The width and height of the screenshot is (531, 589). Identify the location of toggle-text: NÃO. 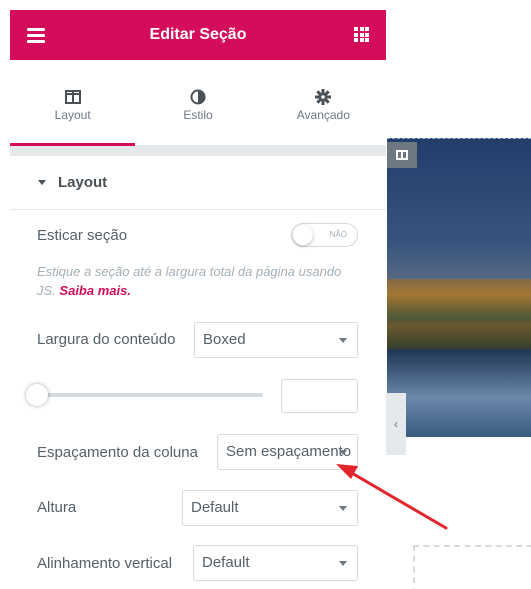
(338, 234).